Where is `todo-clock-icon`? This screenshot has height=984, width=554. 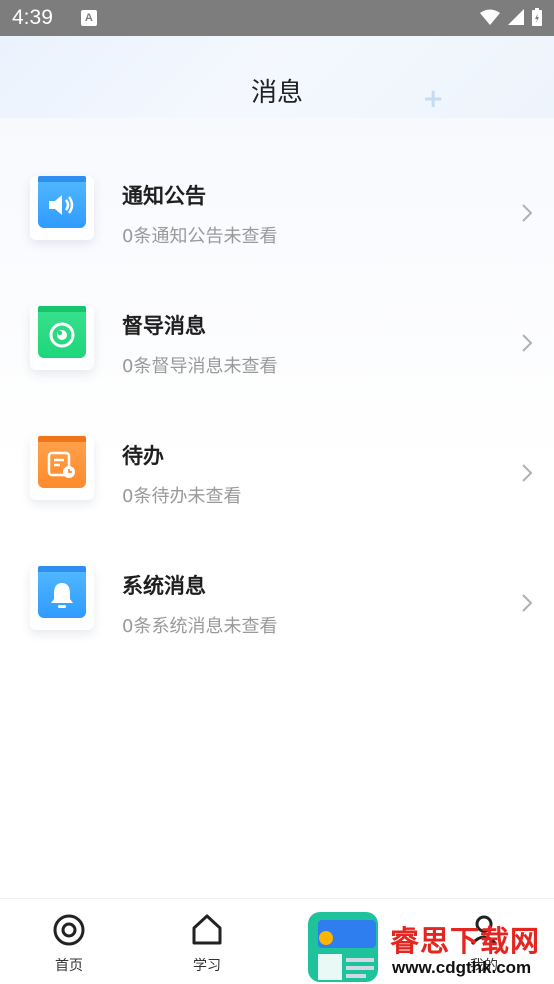
todo-clock-icon is located at coordinates (62, 468).